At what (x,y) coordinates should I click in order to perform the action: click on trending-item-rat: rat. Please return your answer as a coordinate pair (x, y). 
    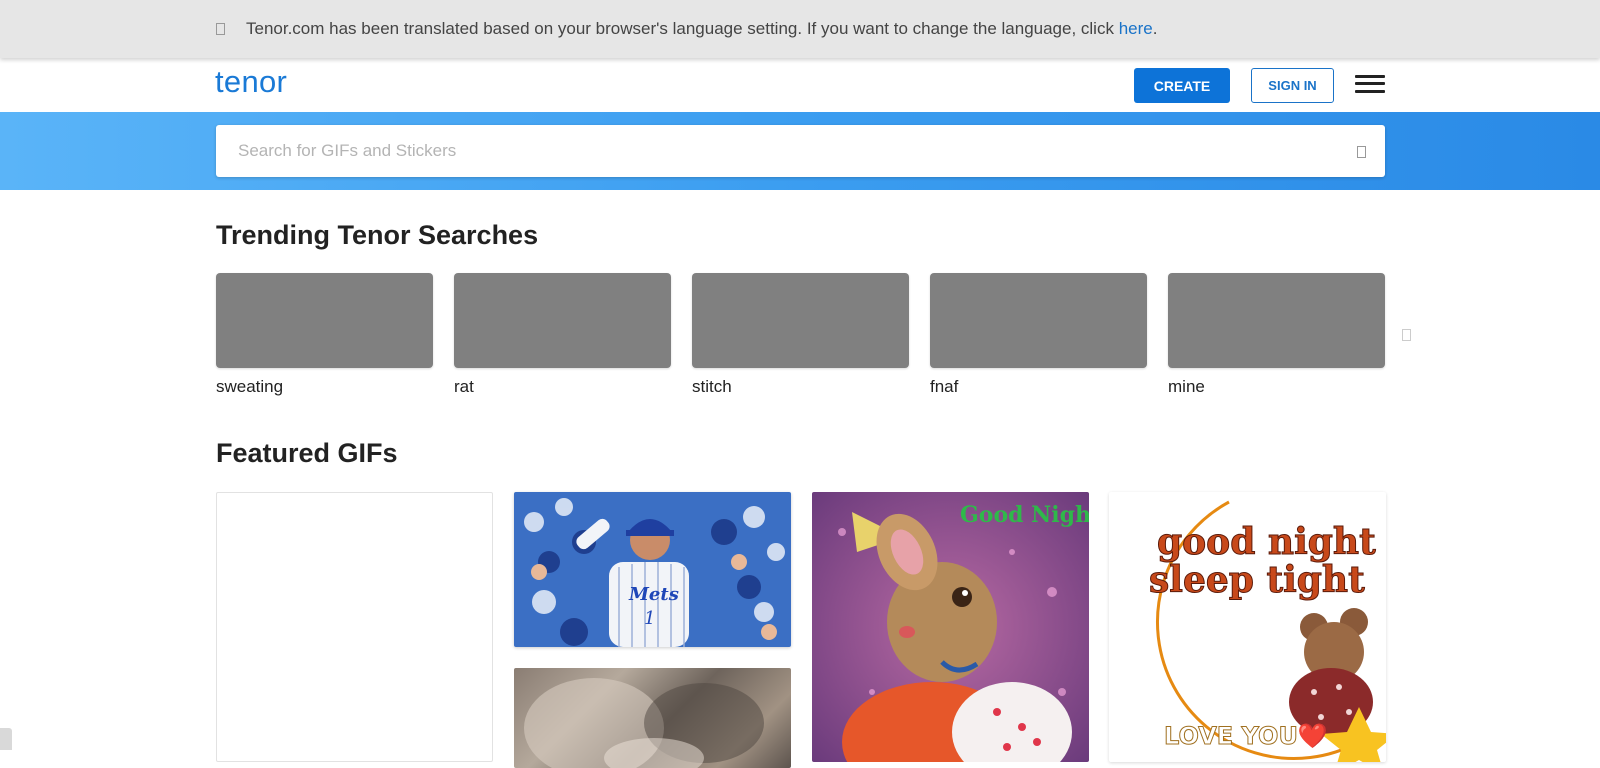
    Looking at the image, I should click on (562, 335).